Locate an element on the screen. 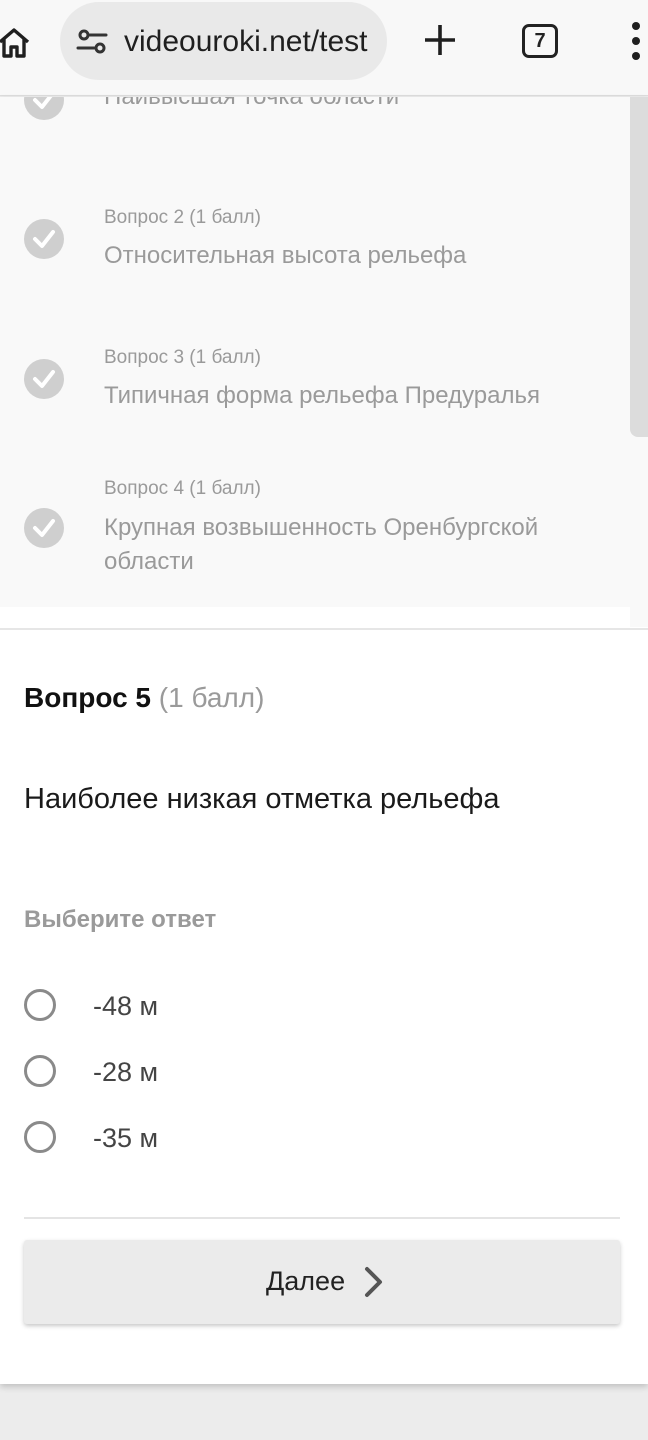  question-item-1: Наивысшая точка области is located at coordinates (315, 138).